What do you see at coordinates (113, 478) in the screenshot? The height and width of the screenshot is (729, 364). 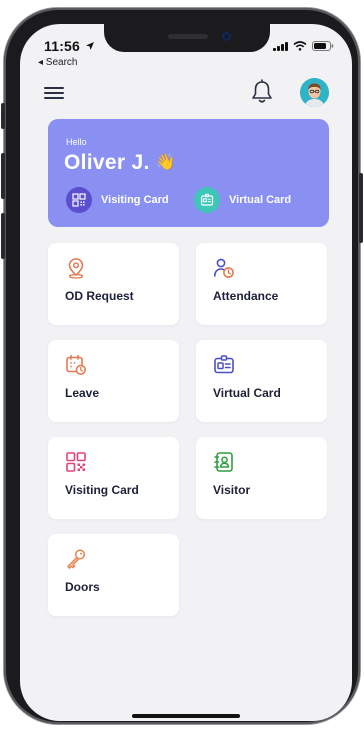 I see `visiting-card-card: Visiting Card` at bounding box center [113, 478].